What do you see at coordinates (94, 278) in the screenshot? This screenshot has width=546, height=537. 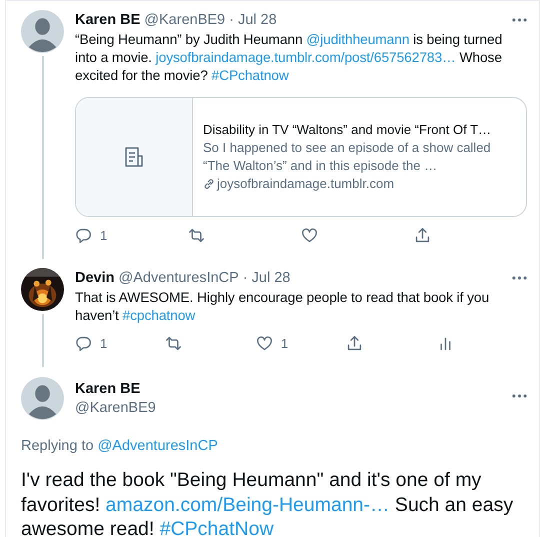 I see `author-name: Devin` at bounding box center [94, 278].